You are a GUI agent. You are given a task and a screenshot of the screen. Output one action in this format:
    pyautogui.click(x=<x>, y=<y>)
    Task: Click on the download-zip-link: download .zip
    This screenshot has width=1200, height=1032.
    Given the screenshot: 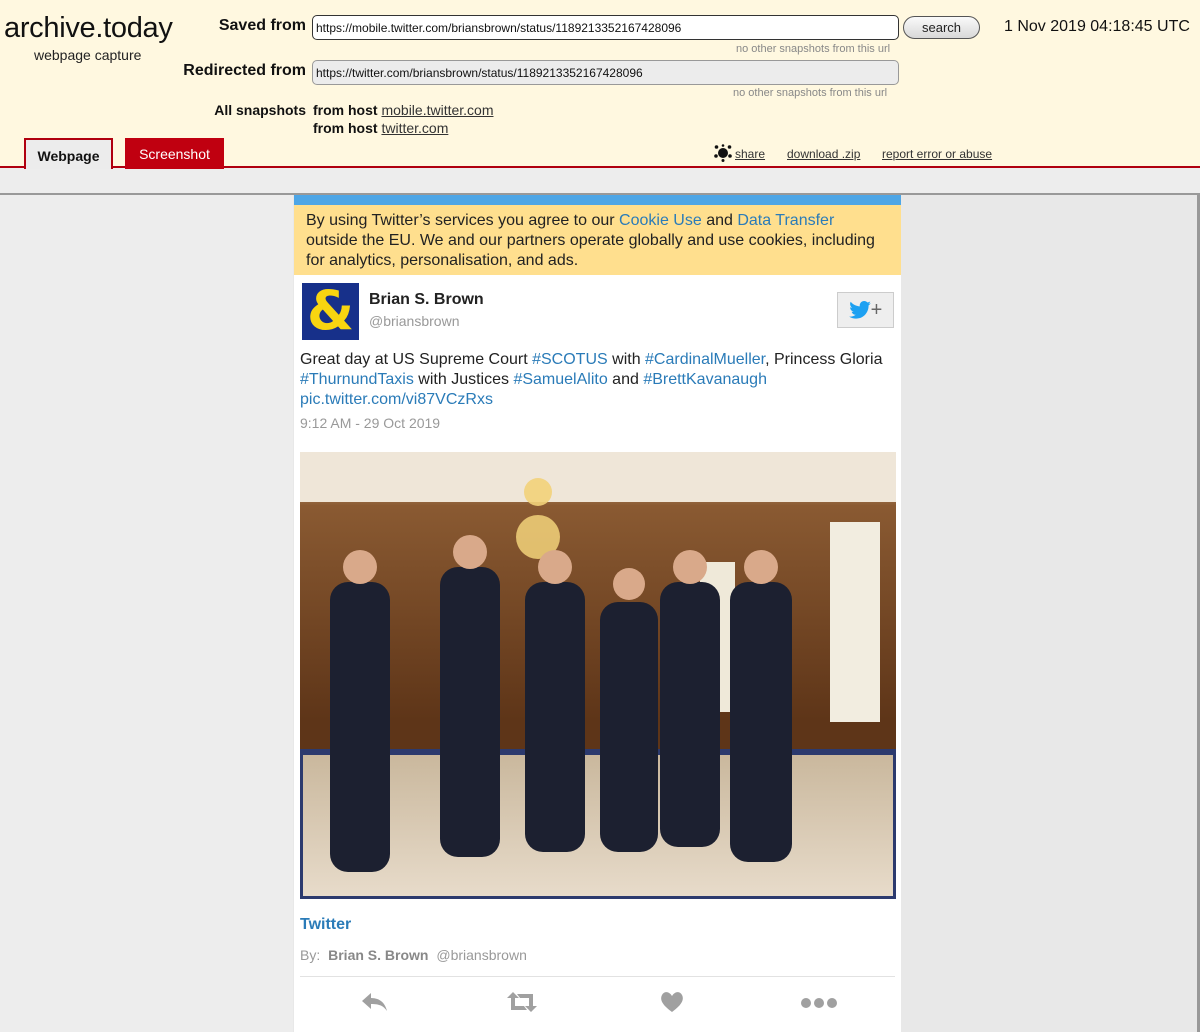 What is the action you would take?
    pyautogui.click(x=823, y=154)
    